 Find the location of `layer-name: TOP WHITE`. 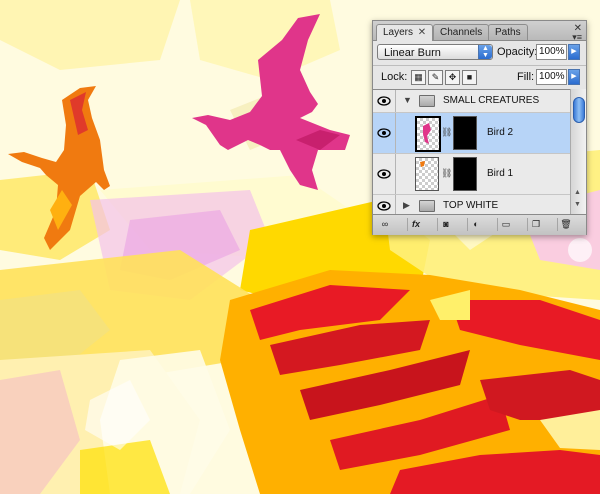

layer-name: TOP WHITE is located at coordinates (471, 205).